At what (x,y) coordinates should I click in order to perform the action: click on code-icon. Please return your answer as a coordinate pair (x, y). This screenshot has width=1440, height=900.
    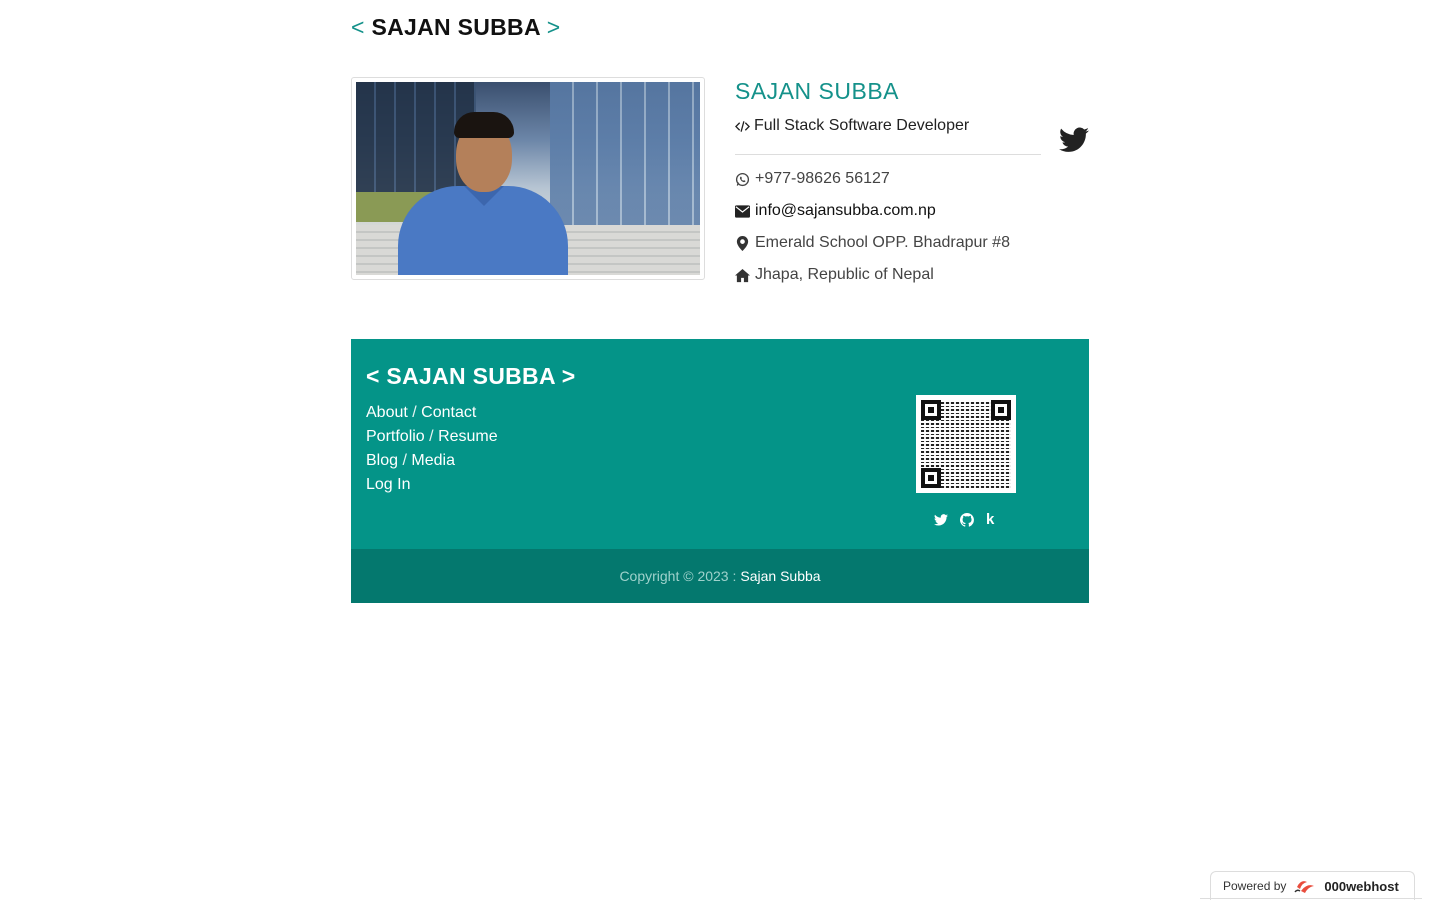
    Looking at the image, I should click on (742, 126).